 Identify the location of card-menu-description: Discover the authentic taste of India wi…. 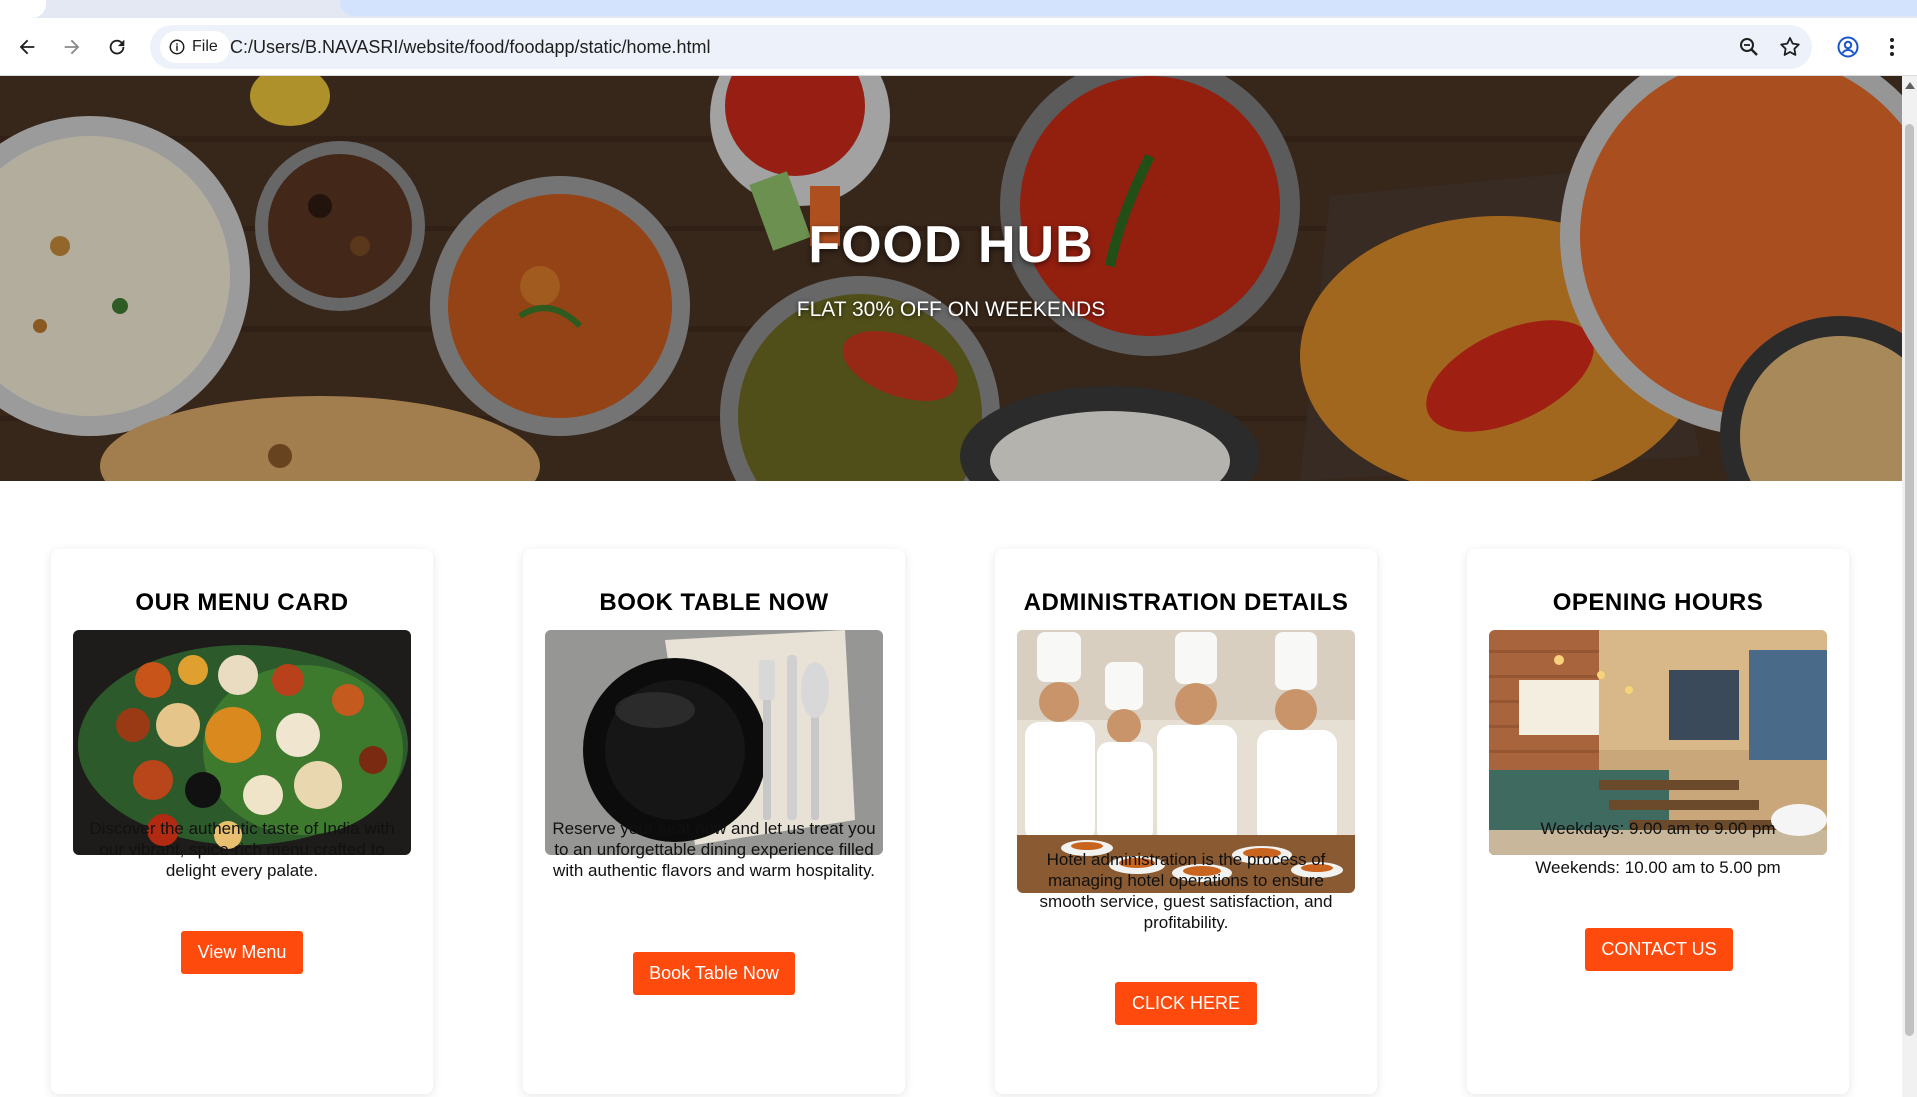
(242, 849).